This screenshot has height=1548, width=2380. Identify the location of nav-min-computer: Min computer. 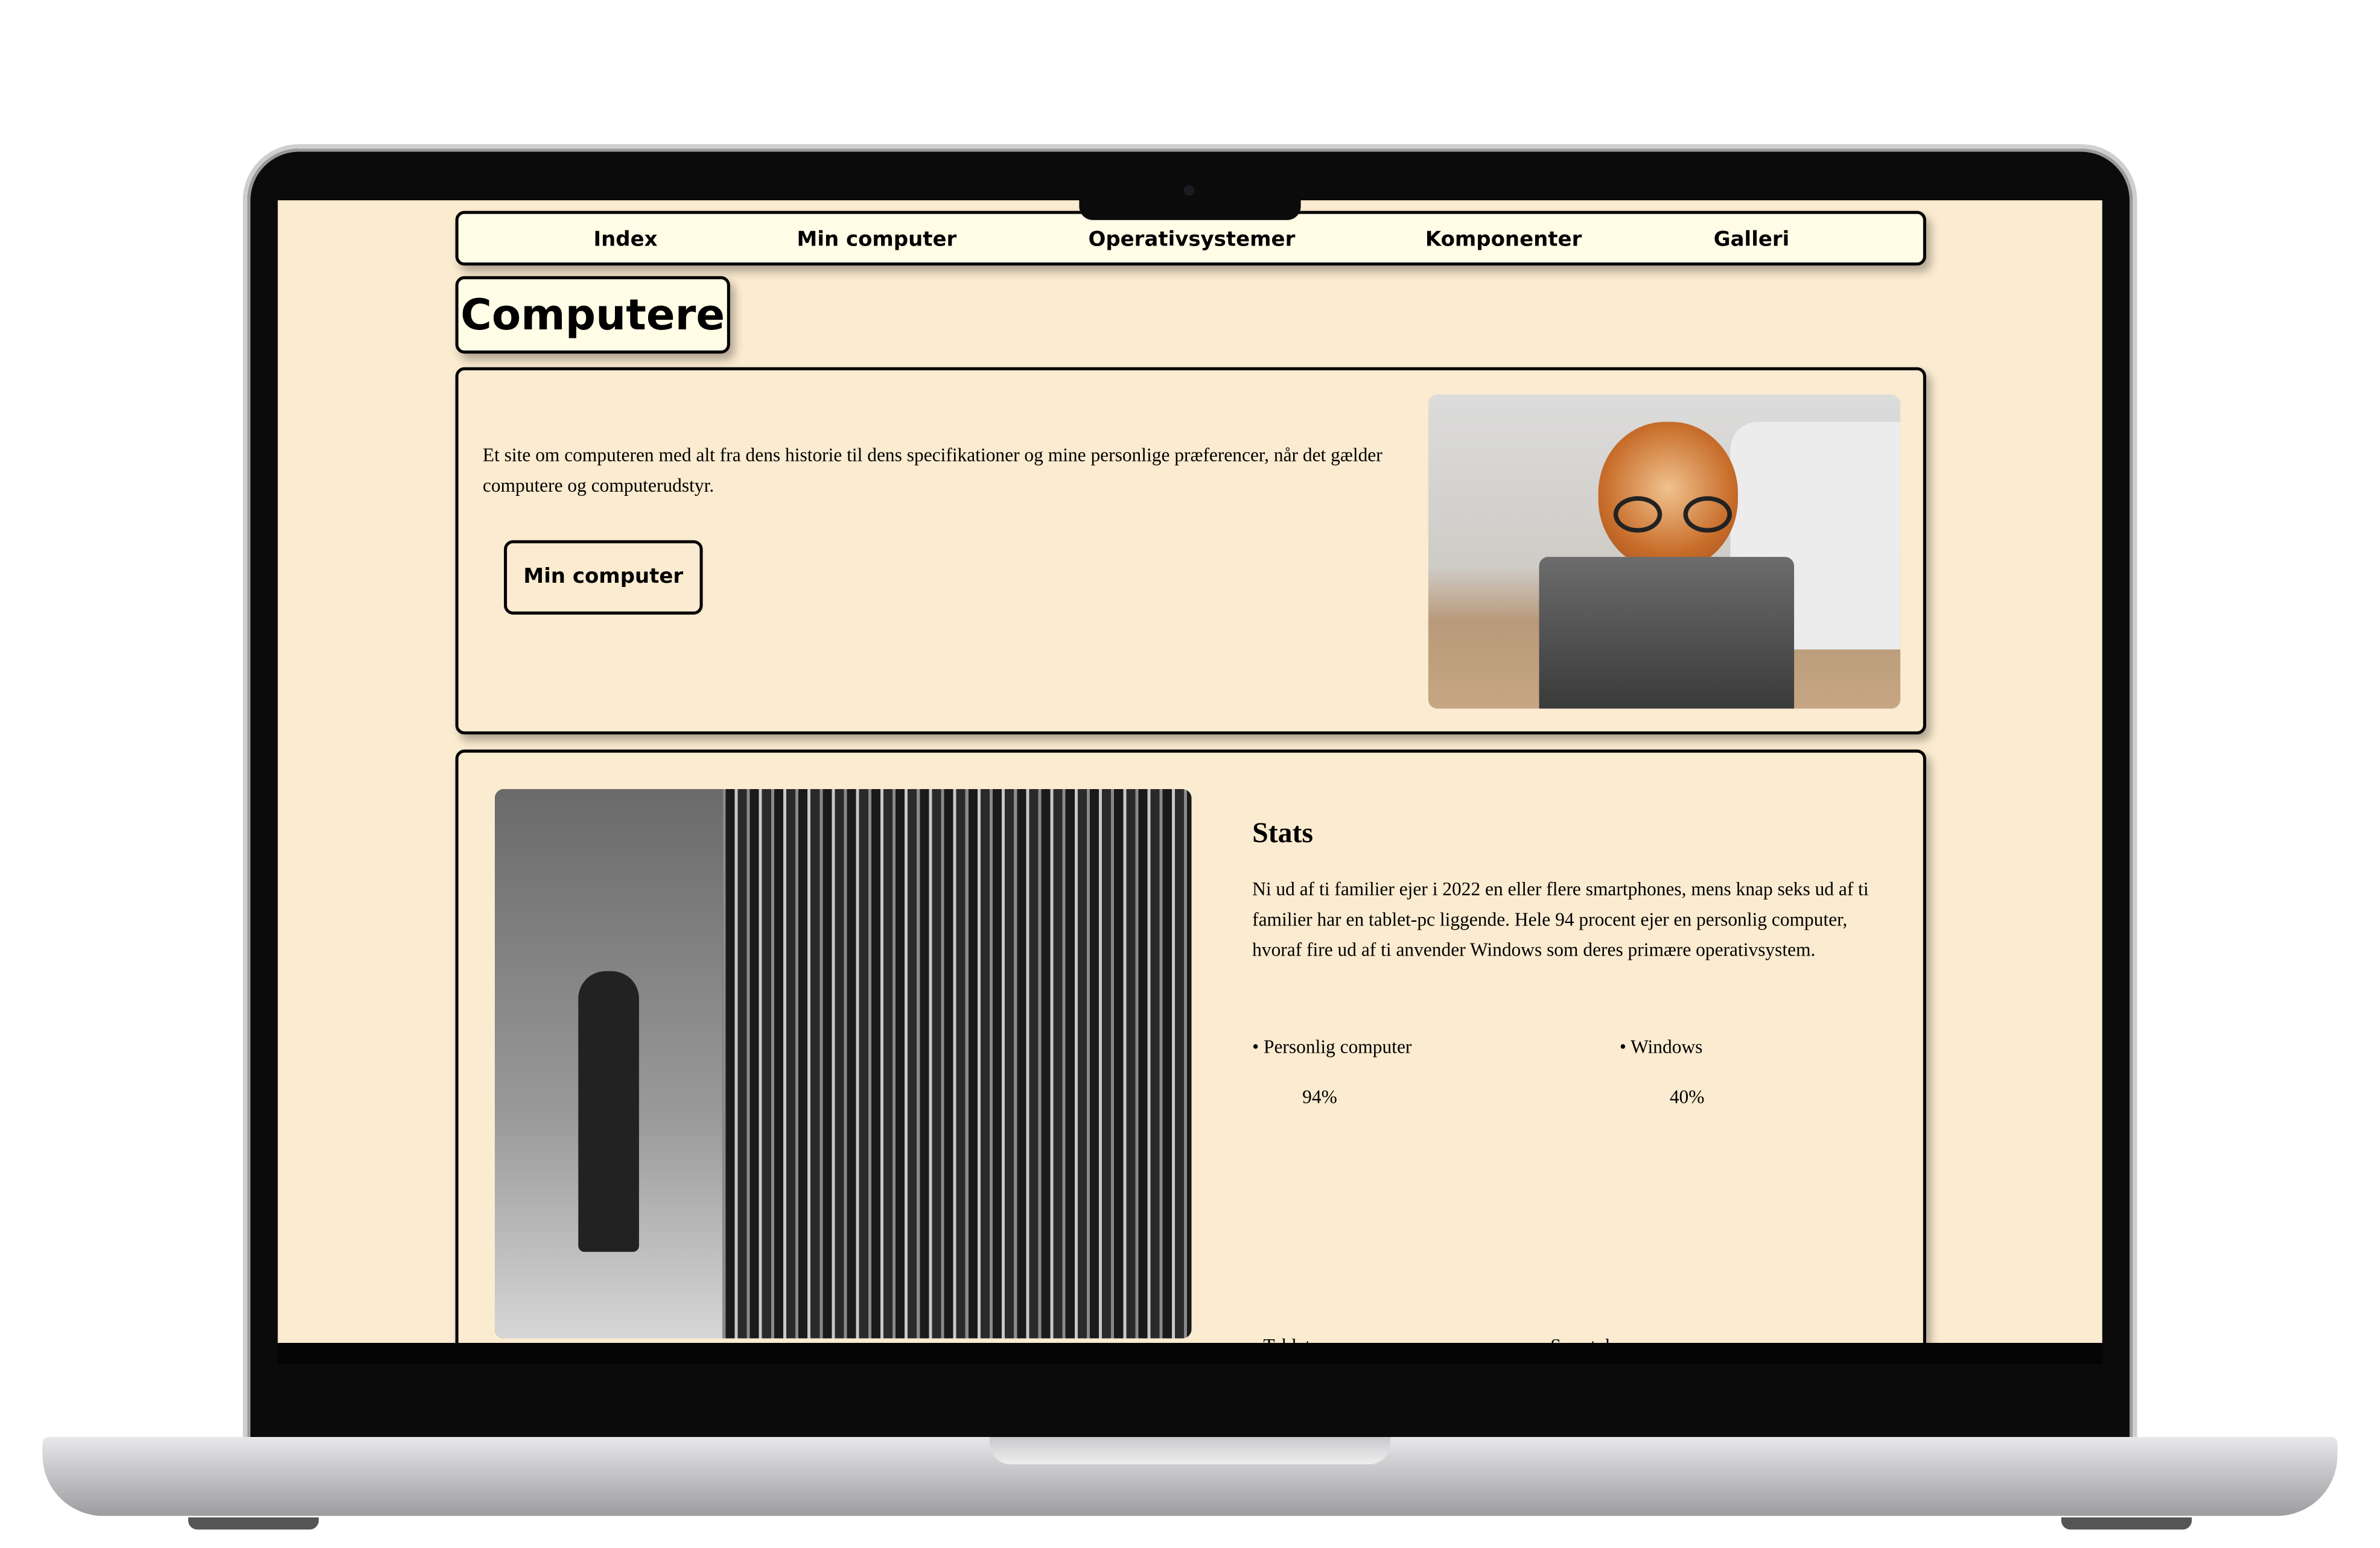
(877, 239).